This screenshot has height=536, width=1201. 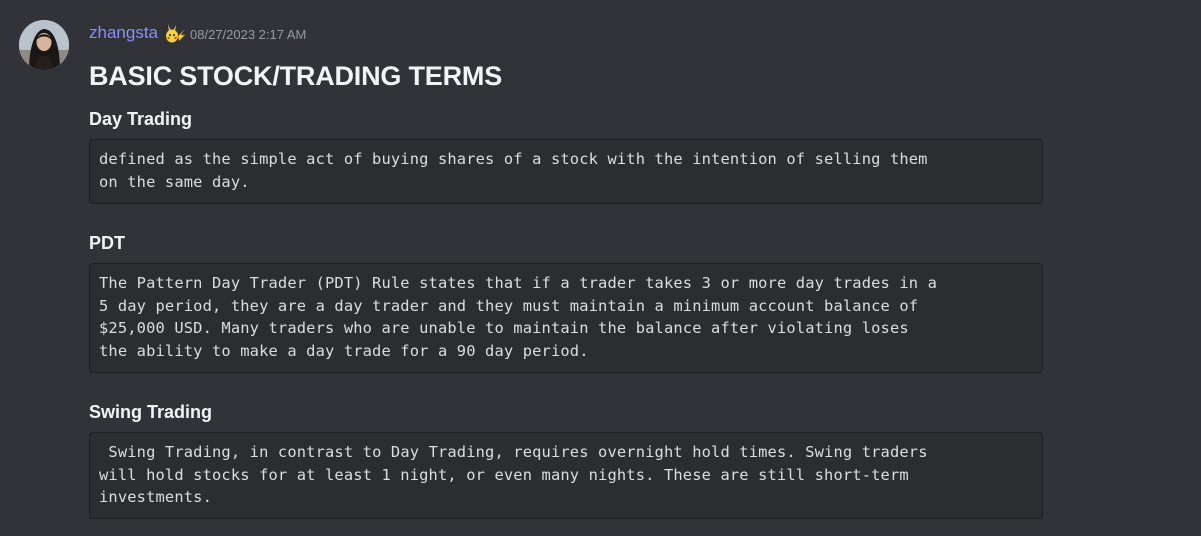 I want to click on avatar-image, so click(x=44, y=45).